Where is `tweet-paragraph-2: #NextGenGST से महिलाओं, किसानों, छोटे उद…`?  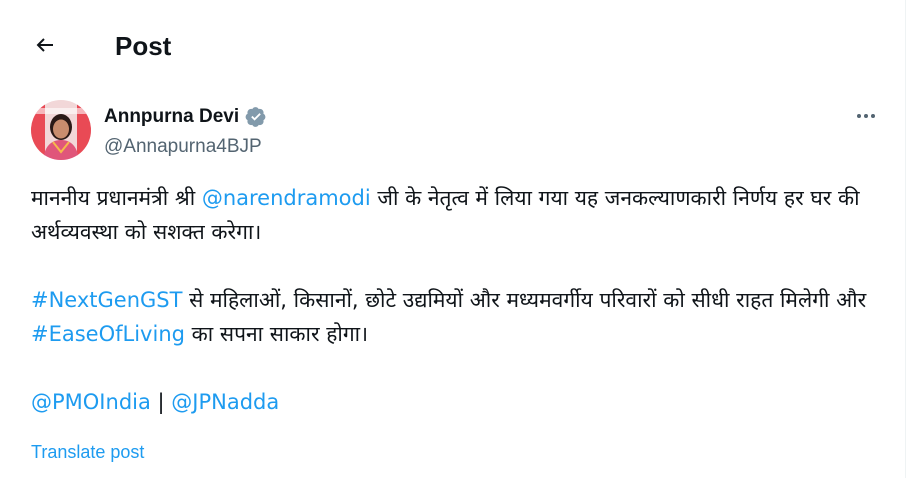
tweet-paragraph-2: #NextGenGST से महिलाओं, किसानों, छोटे उद… is located at coordinates (456, 317).